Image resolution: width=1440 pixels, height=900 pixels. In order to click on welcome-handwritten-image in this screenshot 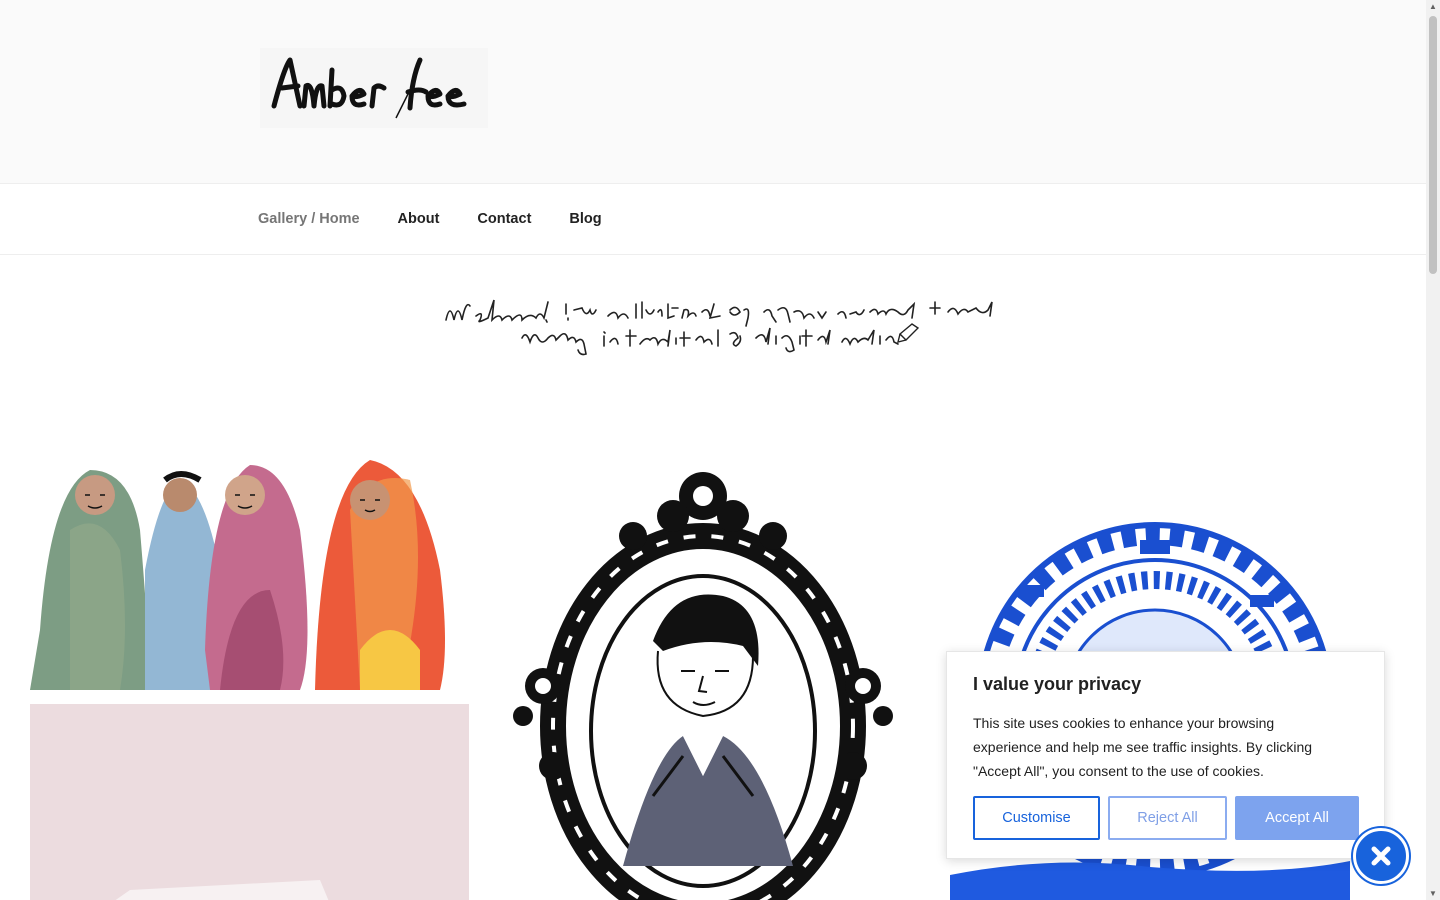, I will do `click(720, 325)`.